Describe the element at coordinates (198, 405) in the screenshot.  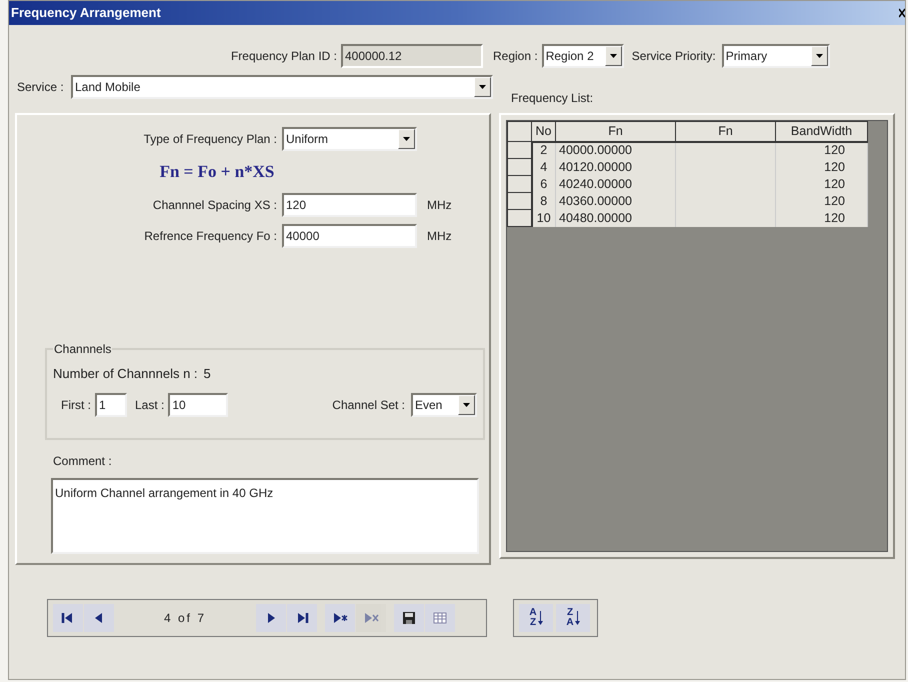
I see `last-field: 10` at that location.